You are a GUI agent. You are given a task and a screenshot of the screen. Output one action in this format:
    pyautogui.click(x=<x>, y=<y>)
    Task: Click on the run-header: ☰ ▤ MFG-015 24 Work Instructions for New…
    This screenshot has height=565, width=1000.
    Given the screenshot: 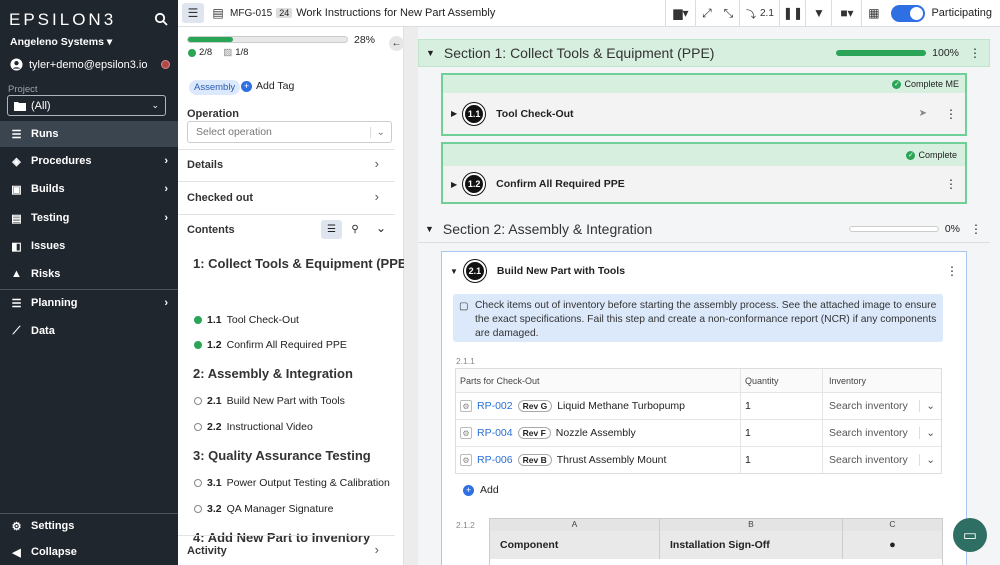 What is the action you would take?
    pyautogui.click(x=589, y=13)
    